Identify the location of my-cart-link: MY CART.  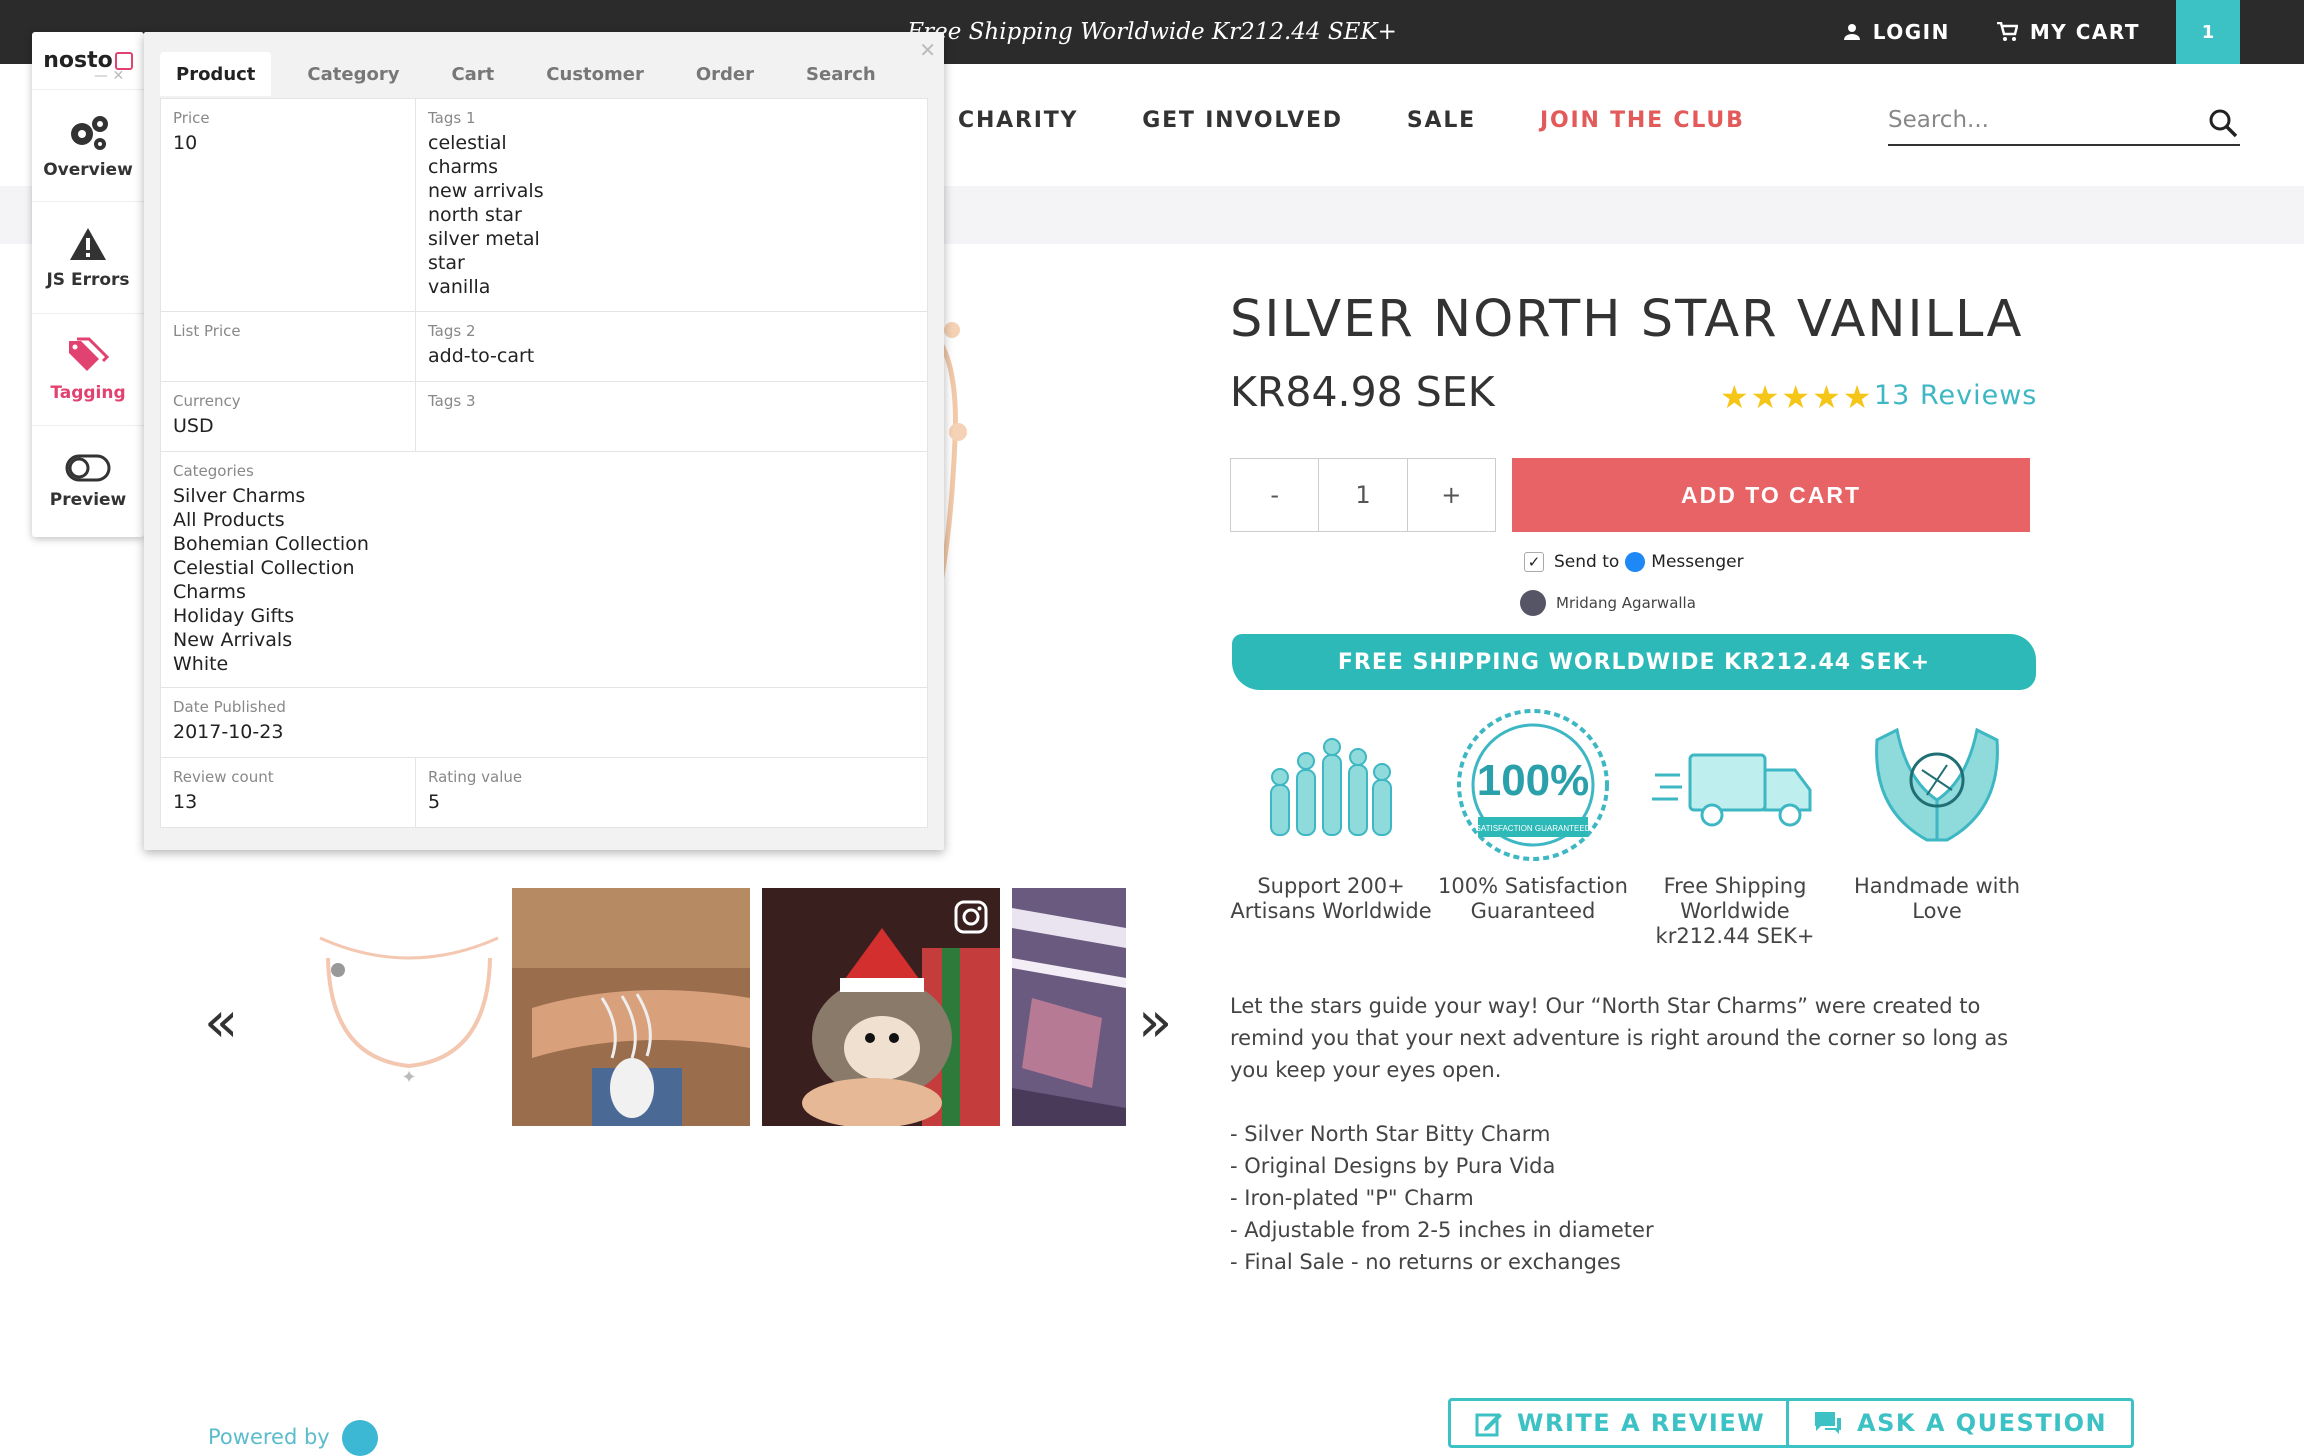
(2068, 32).